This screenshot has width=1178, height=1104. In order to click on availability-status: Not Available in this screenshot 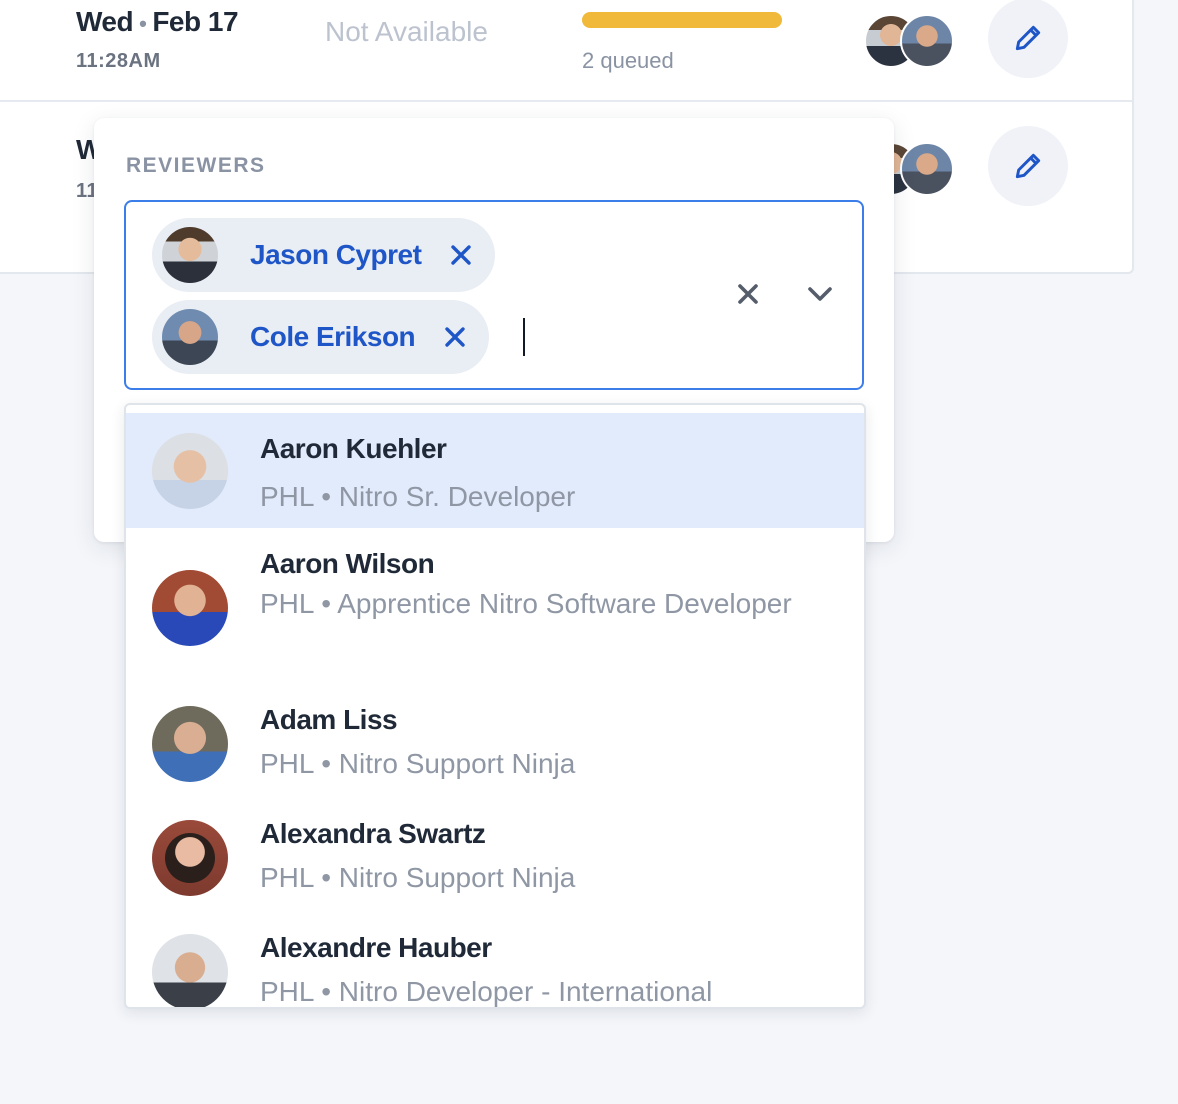, I will do `click(406, 31)`.